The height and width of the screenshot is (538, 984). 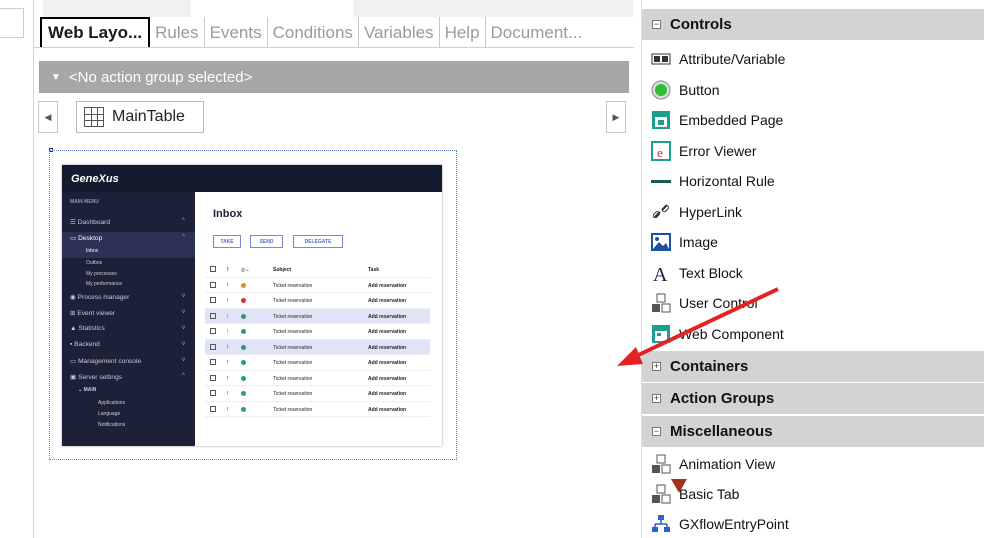 What do you see at coordinates (813, 334) in the screenshot?
I see `toolbox-item-web-component: Web Component` at bounding box center [813, 334].